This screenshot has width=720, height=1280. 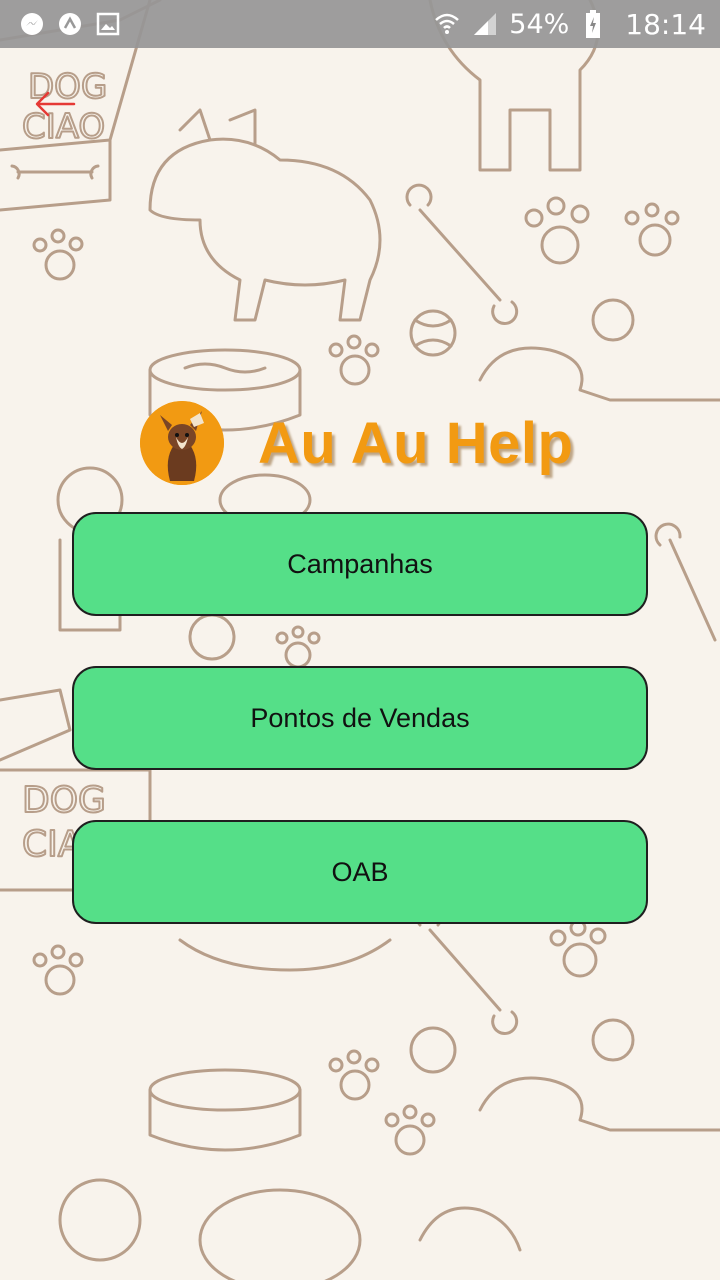 I want to click on arrow-left-icon, so click(x=55, y=104).